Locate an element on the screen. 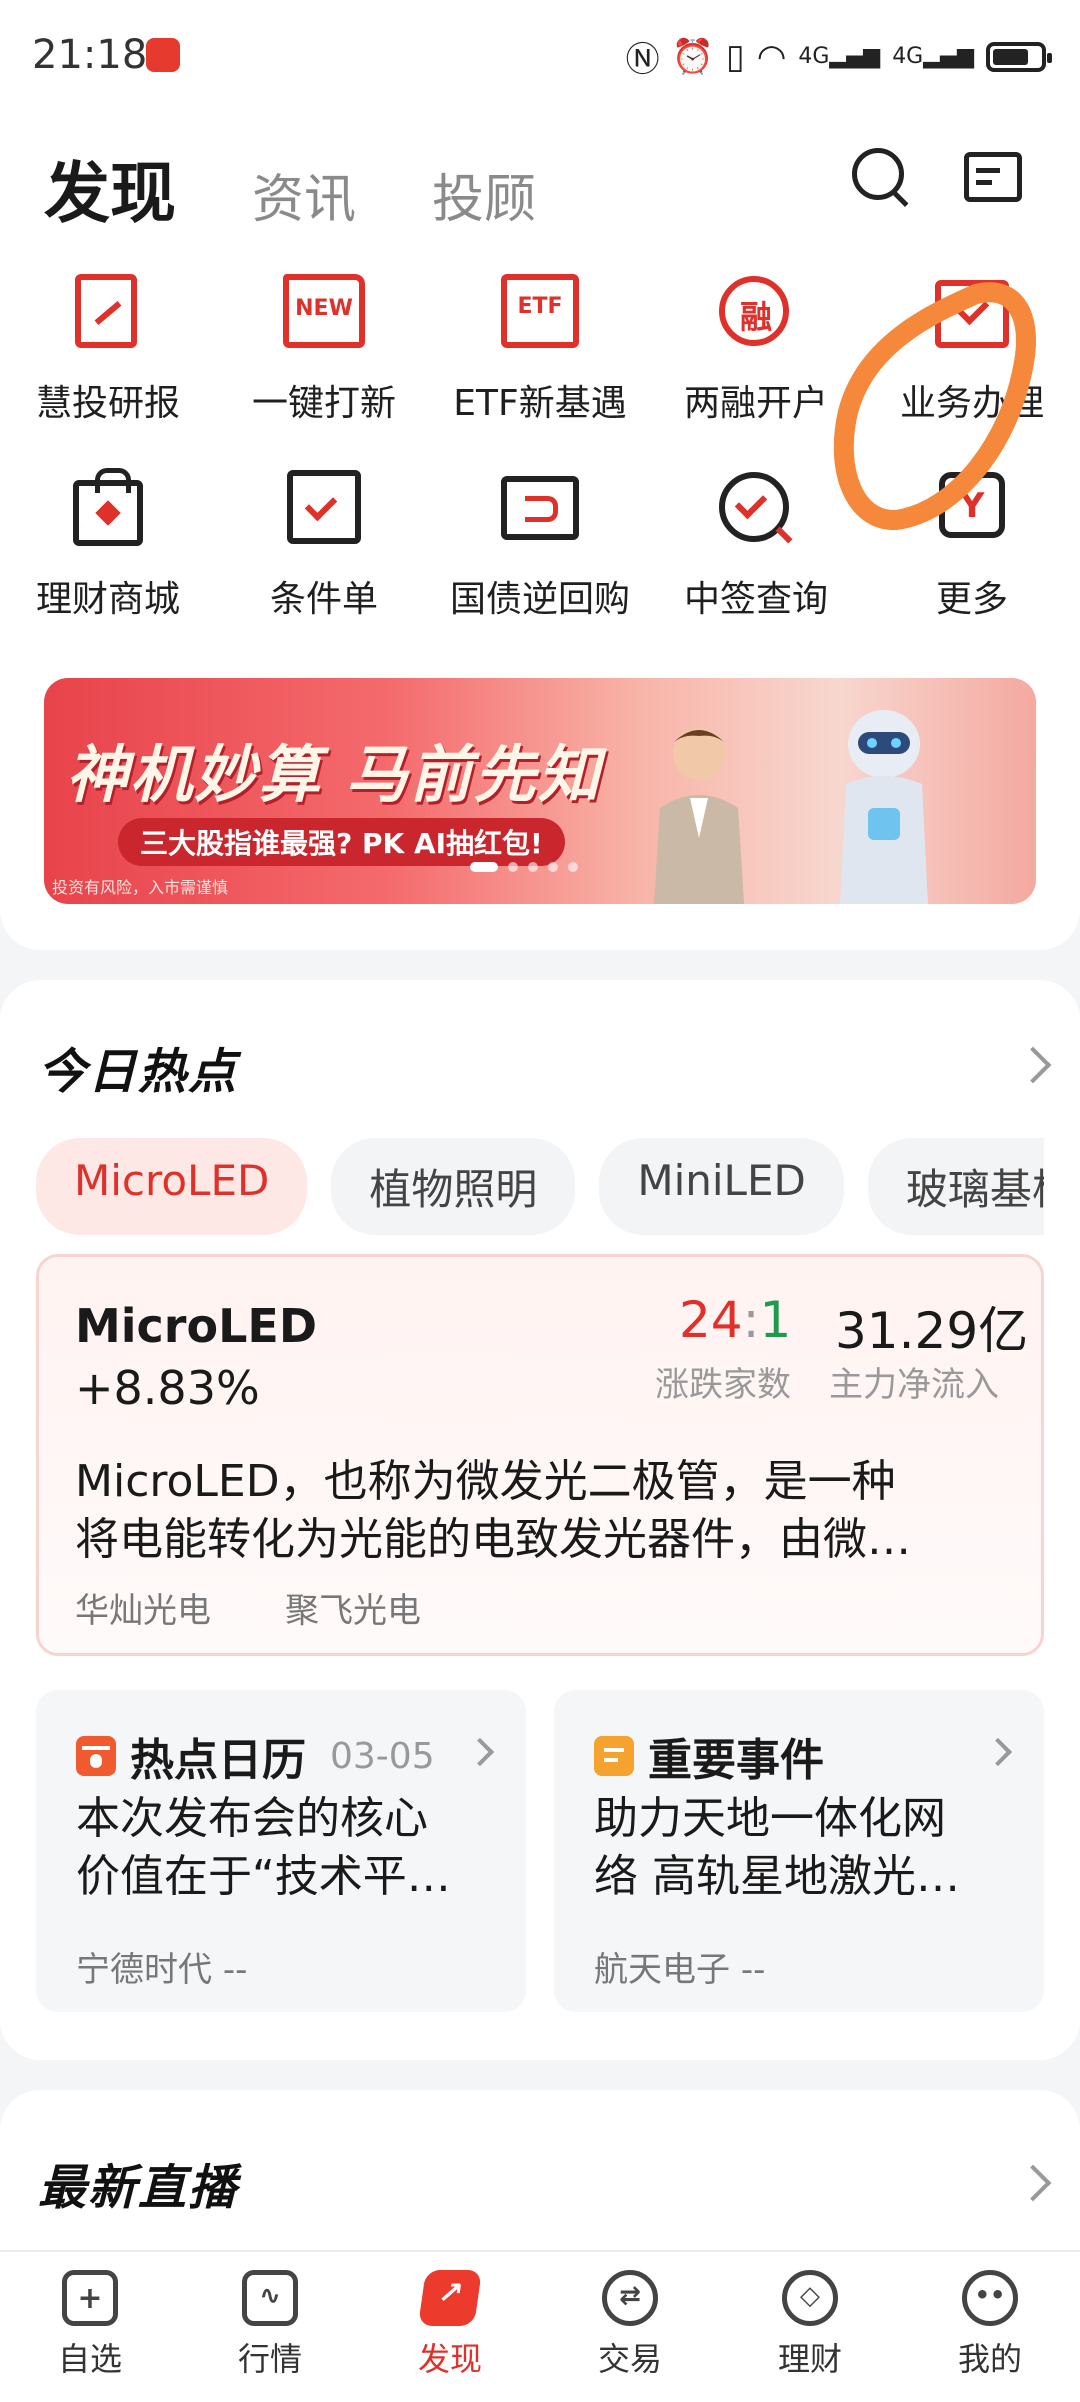 Image resolution: width=1080 pixels, height=2402 pixels. margin-account-icon: 融 is located at coordinates (756, 313).